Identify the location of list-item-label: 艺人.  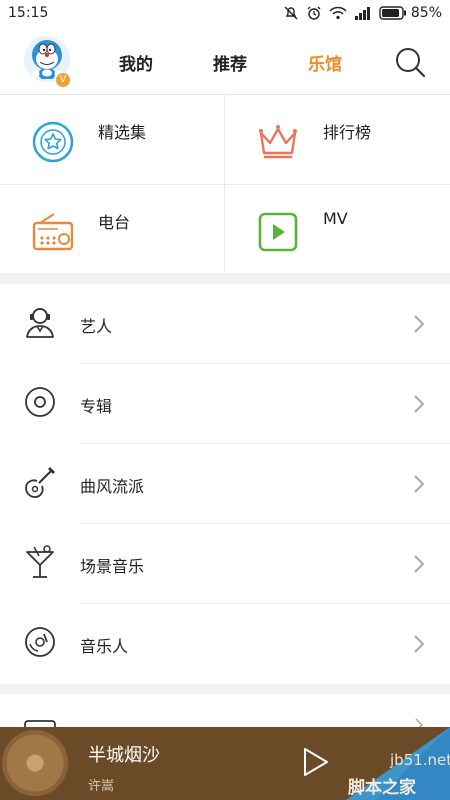
(96, 326).